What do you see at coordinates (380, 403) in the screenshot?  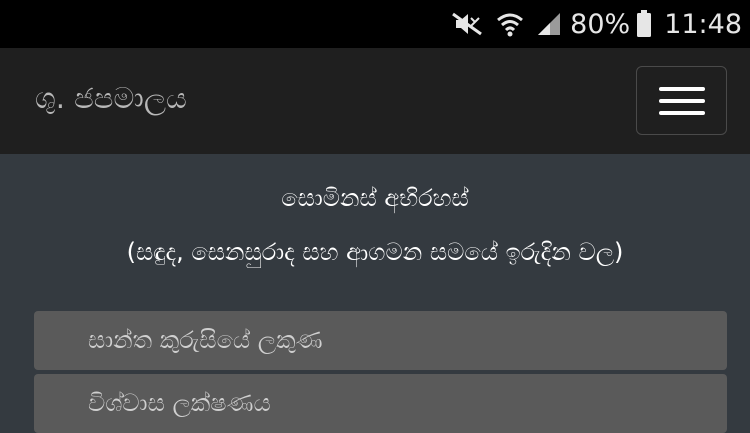 I see `list-item-creed: විශ්වාස ලක්ෂණය` at bounding box center [380, 403].